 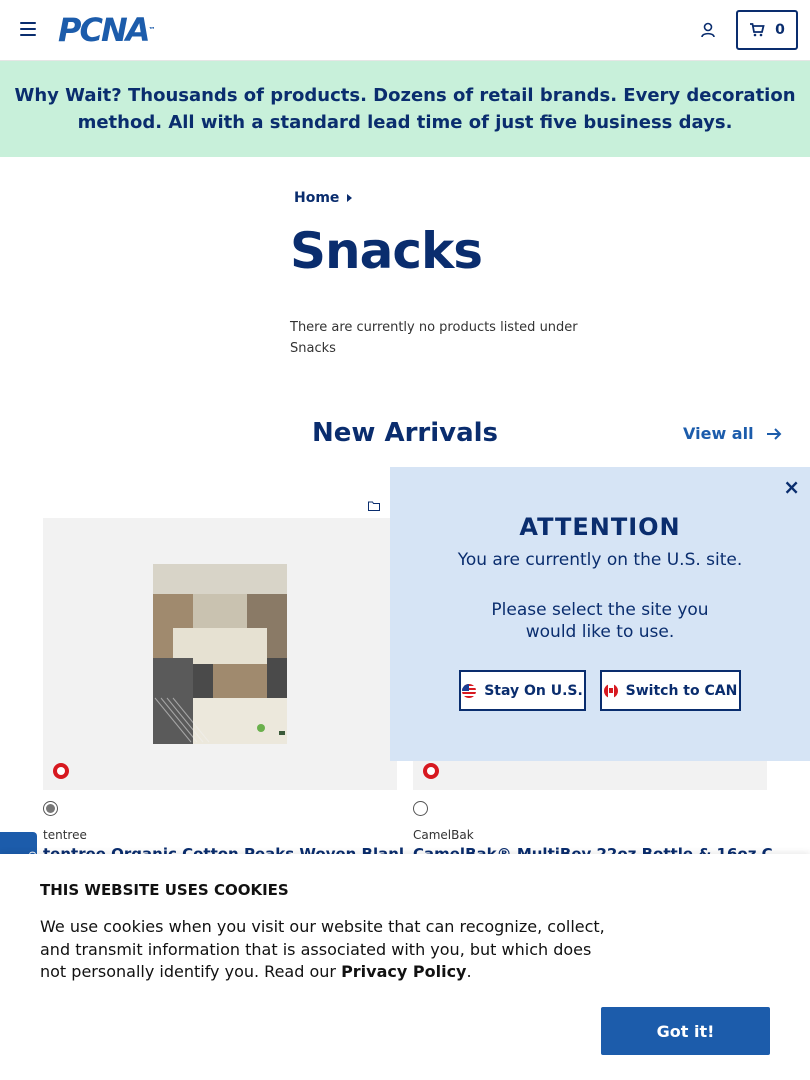 I want to click on canada-flag-icon, so click(x=610, y=690).